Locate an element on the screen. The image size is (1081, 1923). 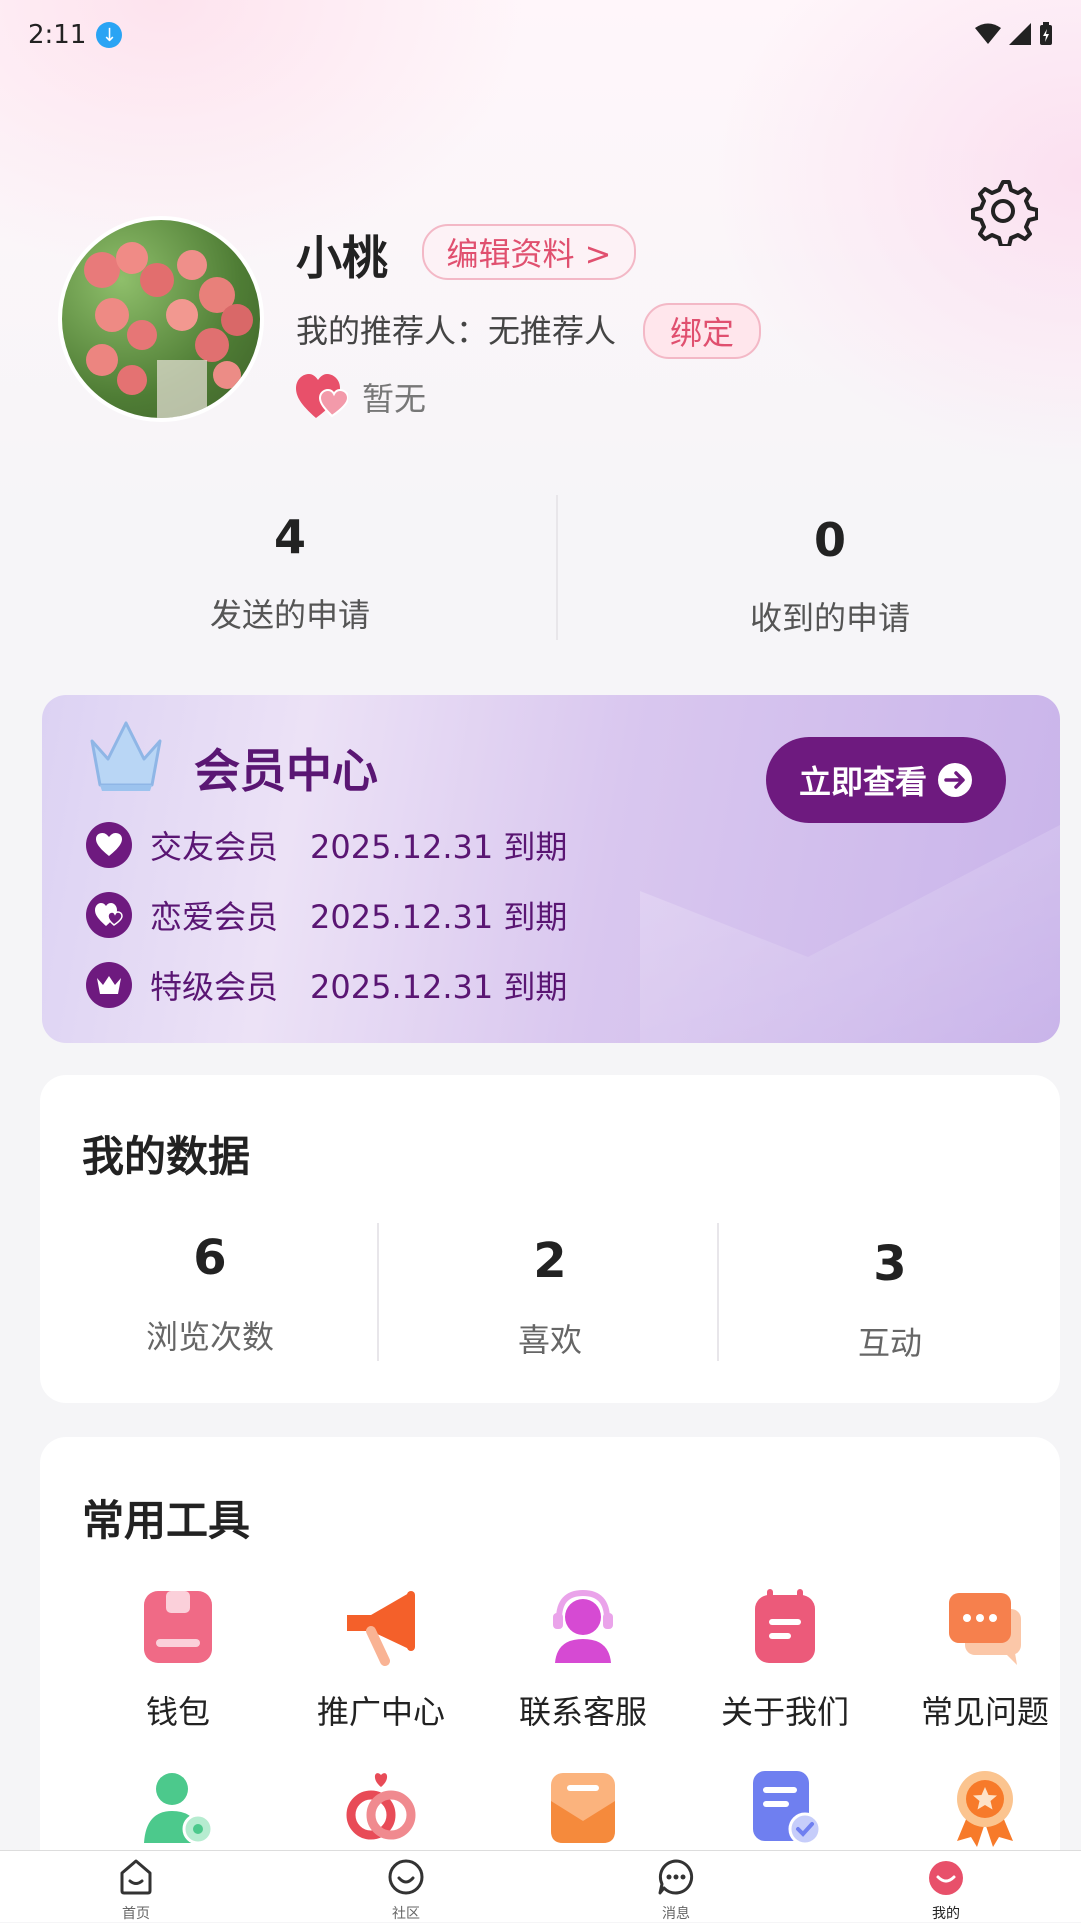
application-stats: 4 发送的申请 0 收到的申请 is located at coordinates (540, 570).